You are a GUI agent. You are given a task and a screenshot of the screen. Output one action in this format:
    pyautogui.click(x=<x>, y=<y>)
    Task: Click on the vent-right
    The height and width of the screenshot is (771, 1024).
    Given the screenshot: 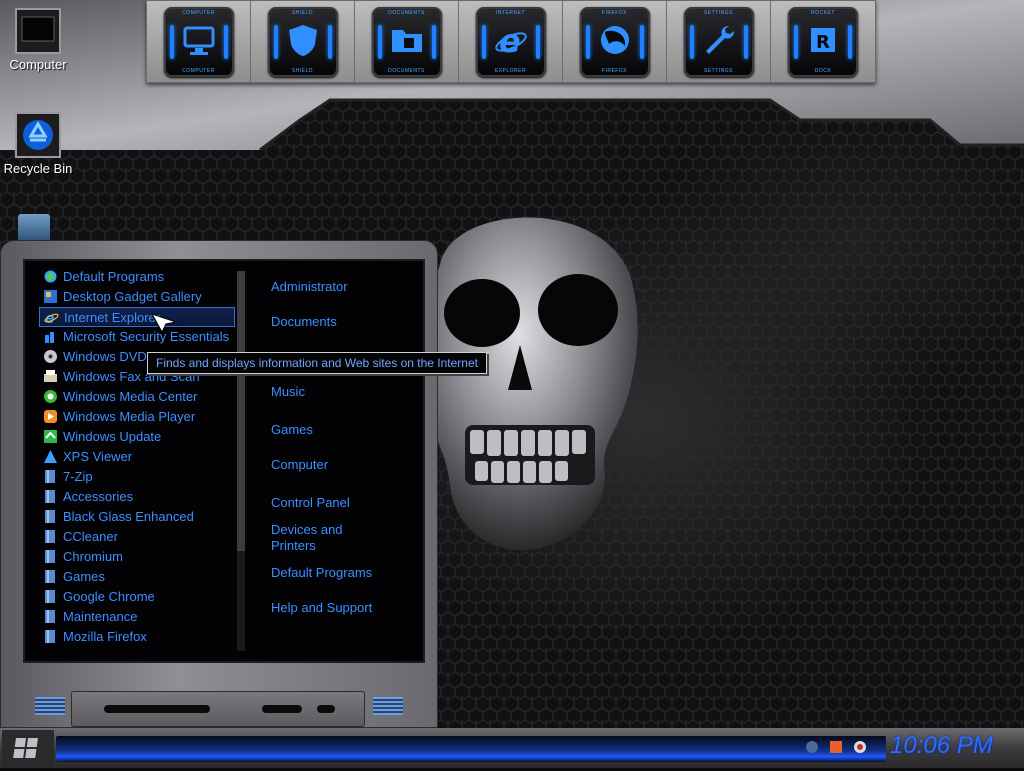 What is the action you would take?
    pyautogui.click(x=388, y=706)
    